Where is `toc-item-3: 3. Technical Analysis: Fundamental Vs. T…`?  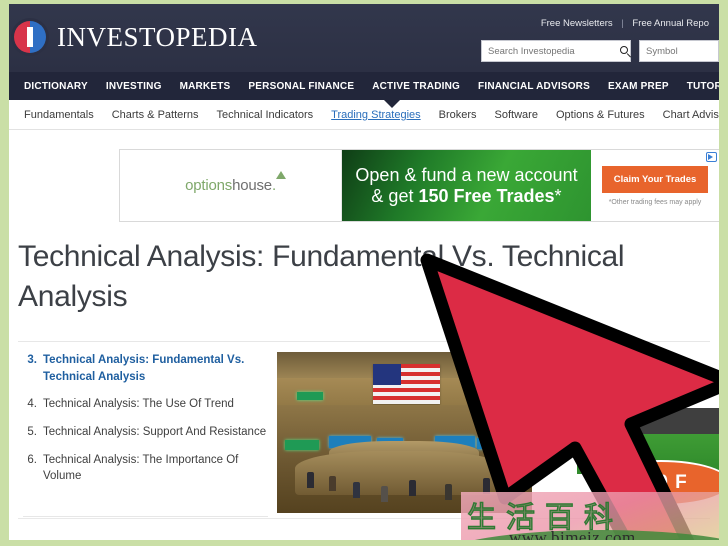 toc-item-3: 3. Technical Analysis: Fundamental Vs. T… is located at coordinates (148, 368).